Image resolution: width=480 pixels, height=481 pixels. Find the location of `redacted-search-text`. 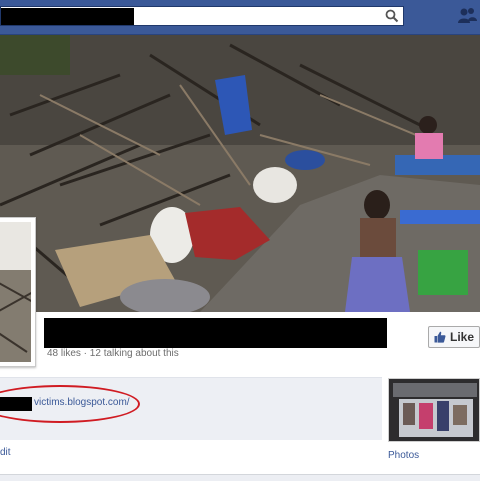

redacted-search-text is located at coordinates (67, 16).